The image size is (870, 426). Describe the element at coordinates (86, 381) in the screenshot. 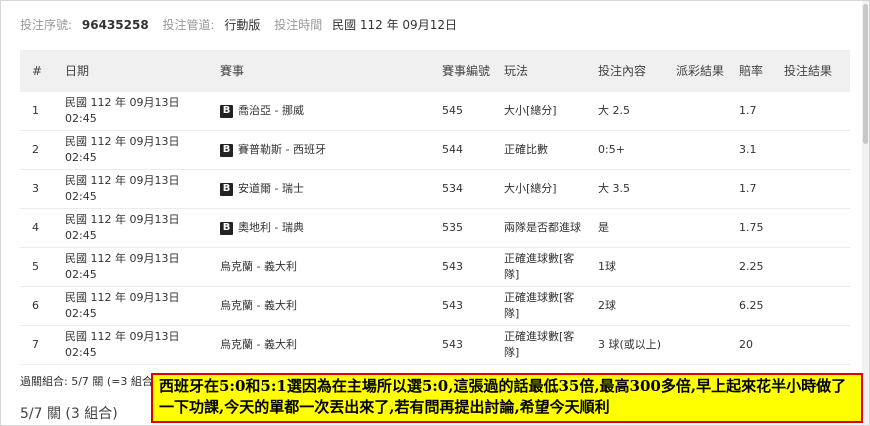

I see `combo-summary-small: 過關組合: 5/7 關 (=3 組合` at that location.